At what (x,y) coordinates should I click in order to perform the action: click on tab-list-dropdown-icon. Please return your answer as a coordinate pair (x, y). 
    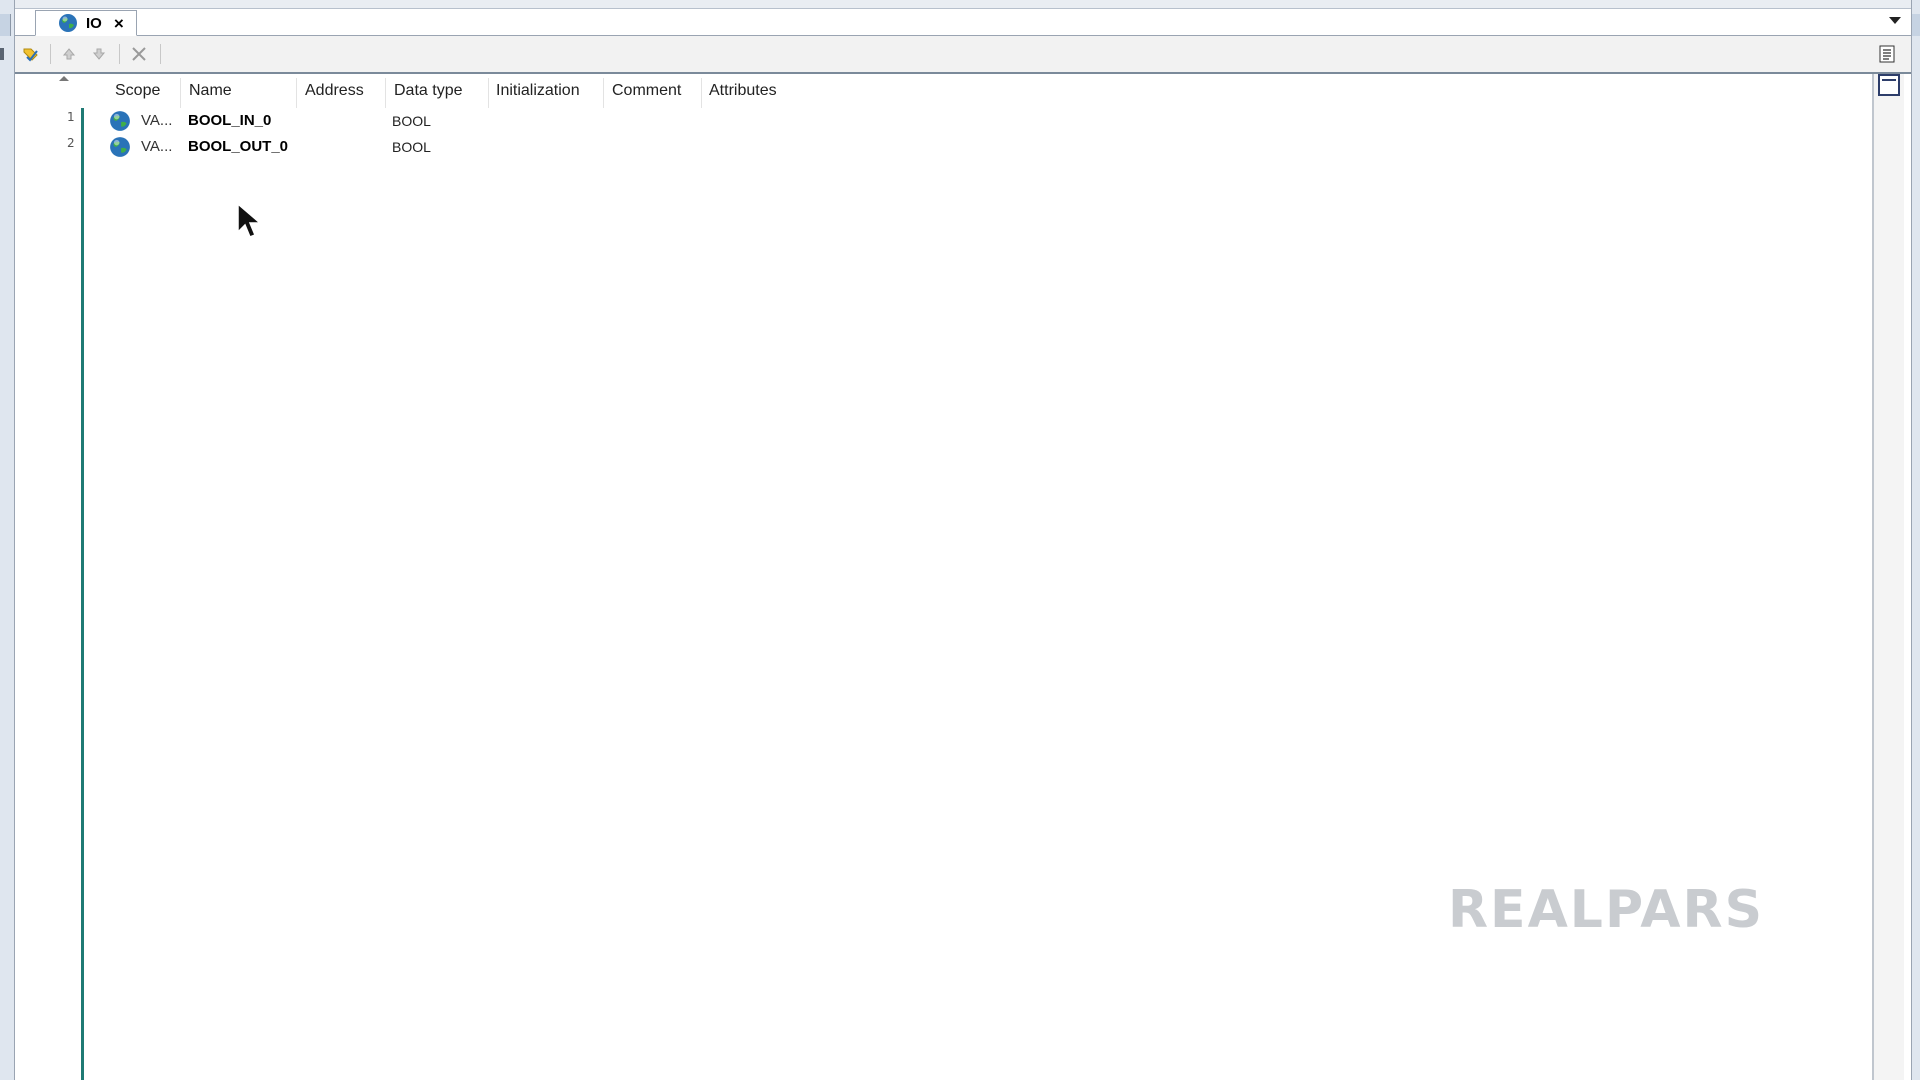
    Looking at the image, I should click on (1895, 20).